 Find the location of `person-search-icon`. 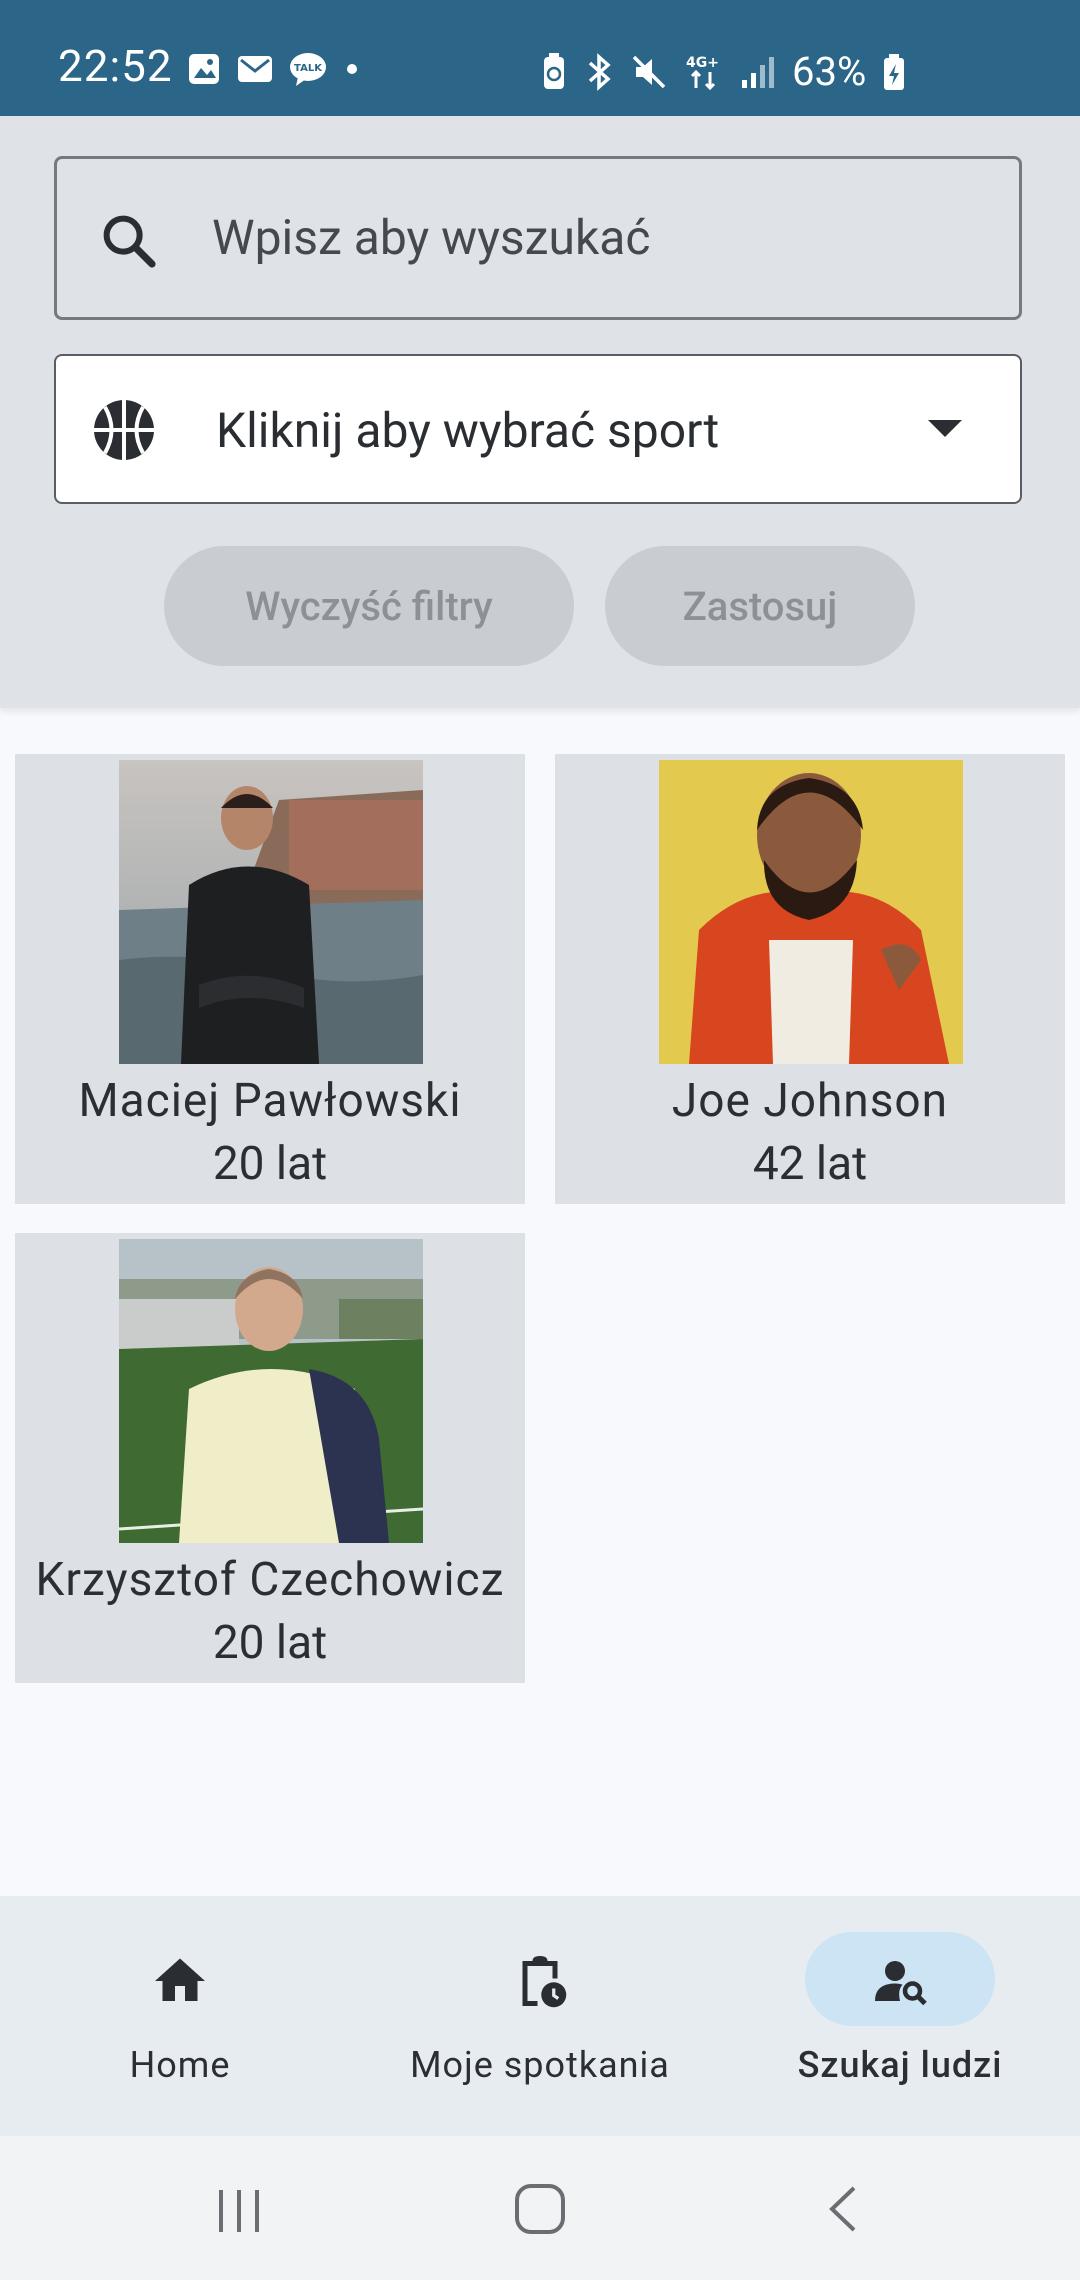

person-search-icon is located at coordinates (901, 1983).